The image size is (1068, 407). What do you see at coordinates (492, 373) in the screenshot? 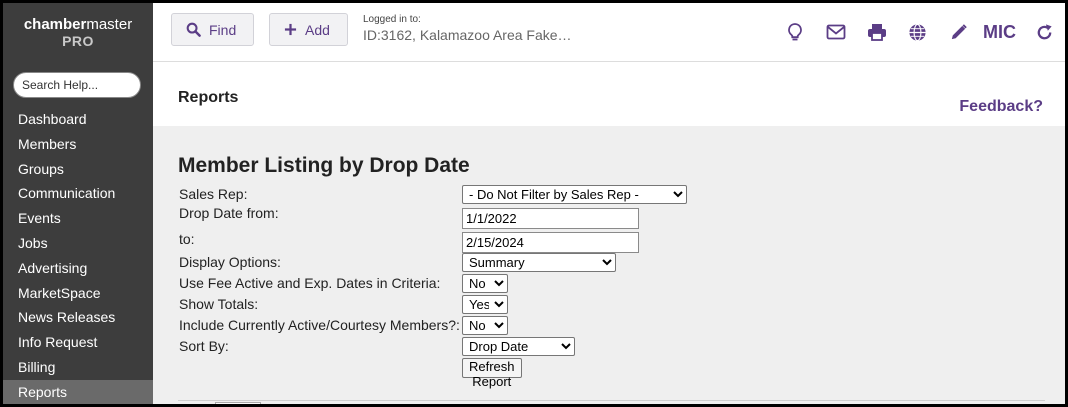
I see `refresh-report-button: Refresh Report` at bounding box center [492, 373].